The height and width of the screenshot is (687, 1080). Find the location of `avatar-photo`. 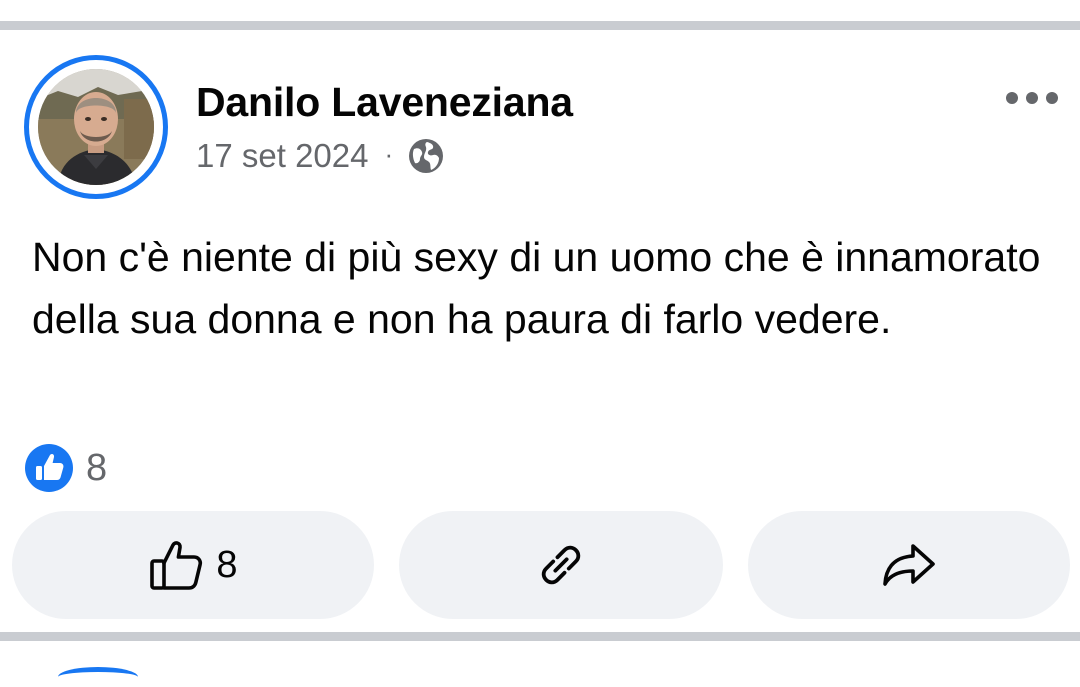

avatar-photo is located at coordinates (96, 127).